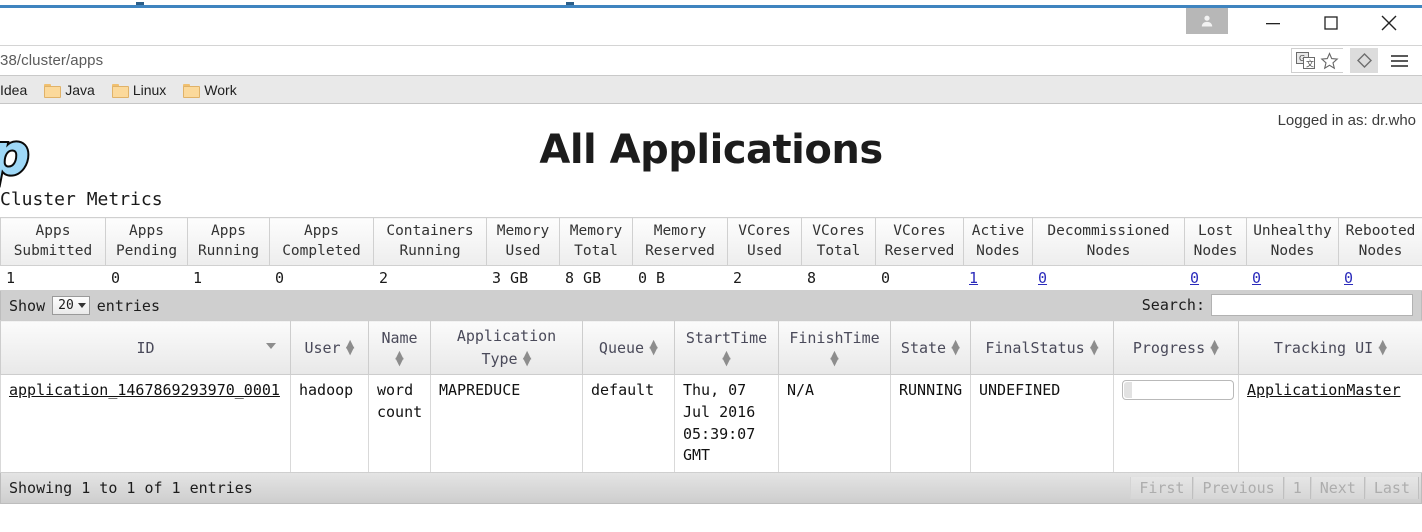 The image size is (1422, 532). I want to click on pagination-page-1: 1, so click(1297, 488).